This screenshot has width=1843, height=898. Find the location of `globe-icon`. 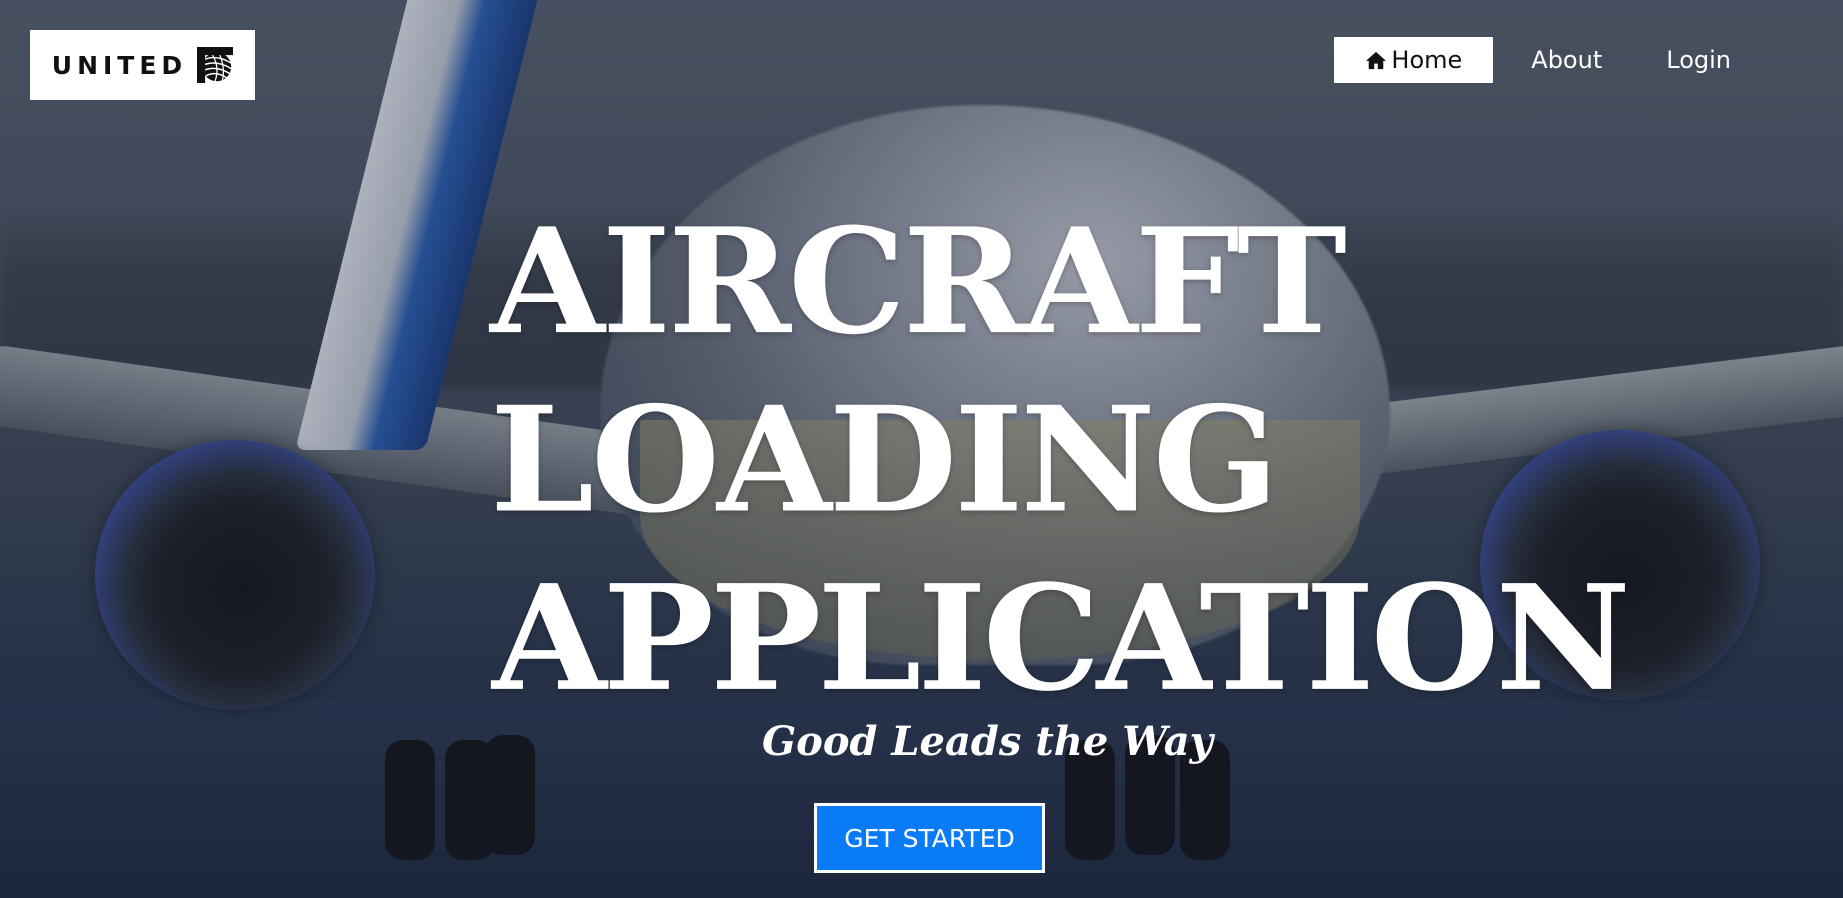

globe-icon is located at coordinates (215, 65).